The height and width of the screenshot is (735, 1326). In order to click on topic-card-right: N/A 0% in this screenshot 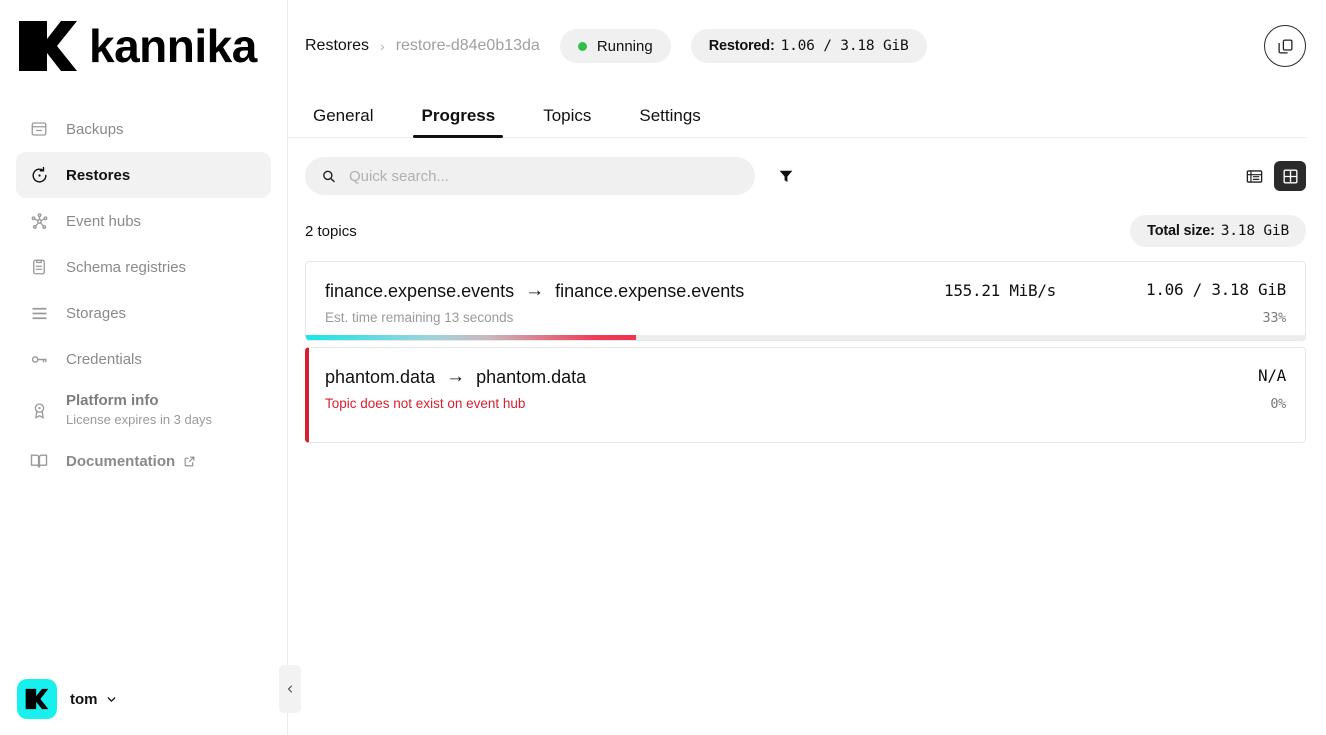, I will do `click(1171, 389)`.